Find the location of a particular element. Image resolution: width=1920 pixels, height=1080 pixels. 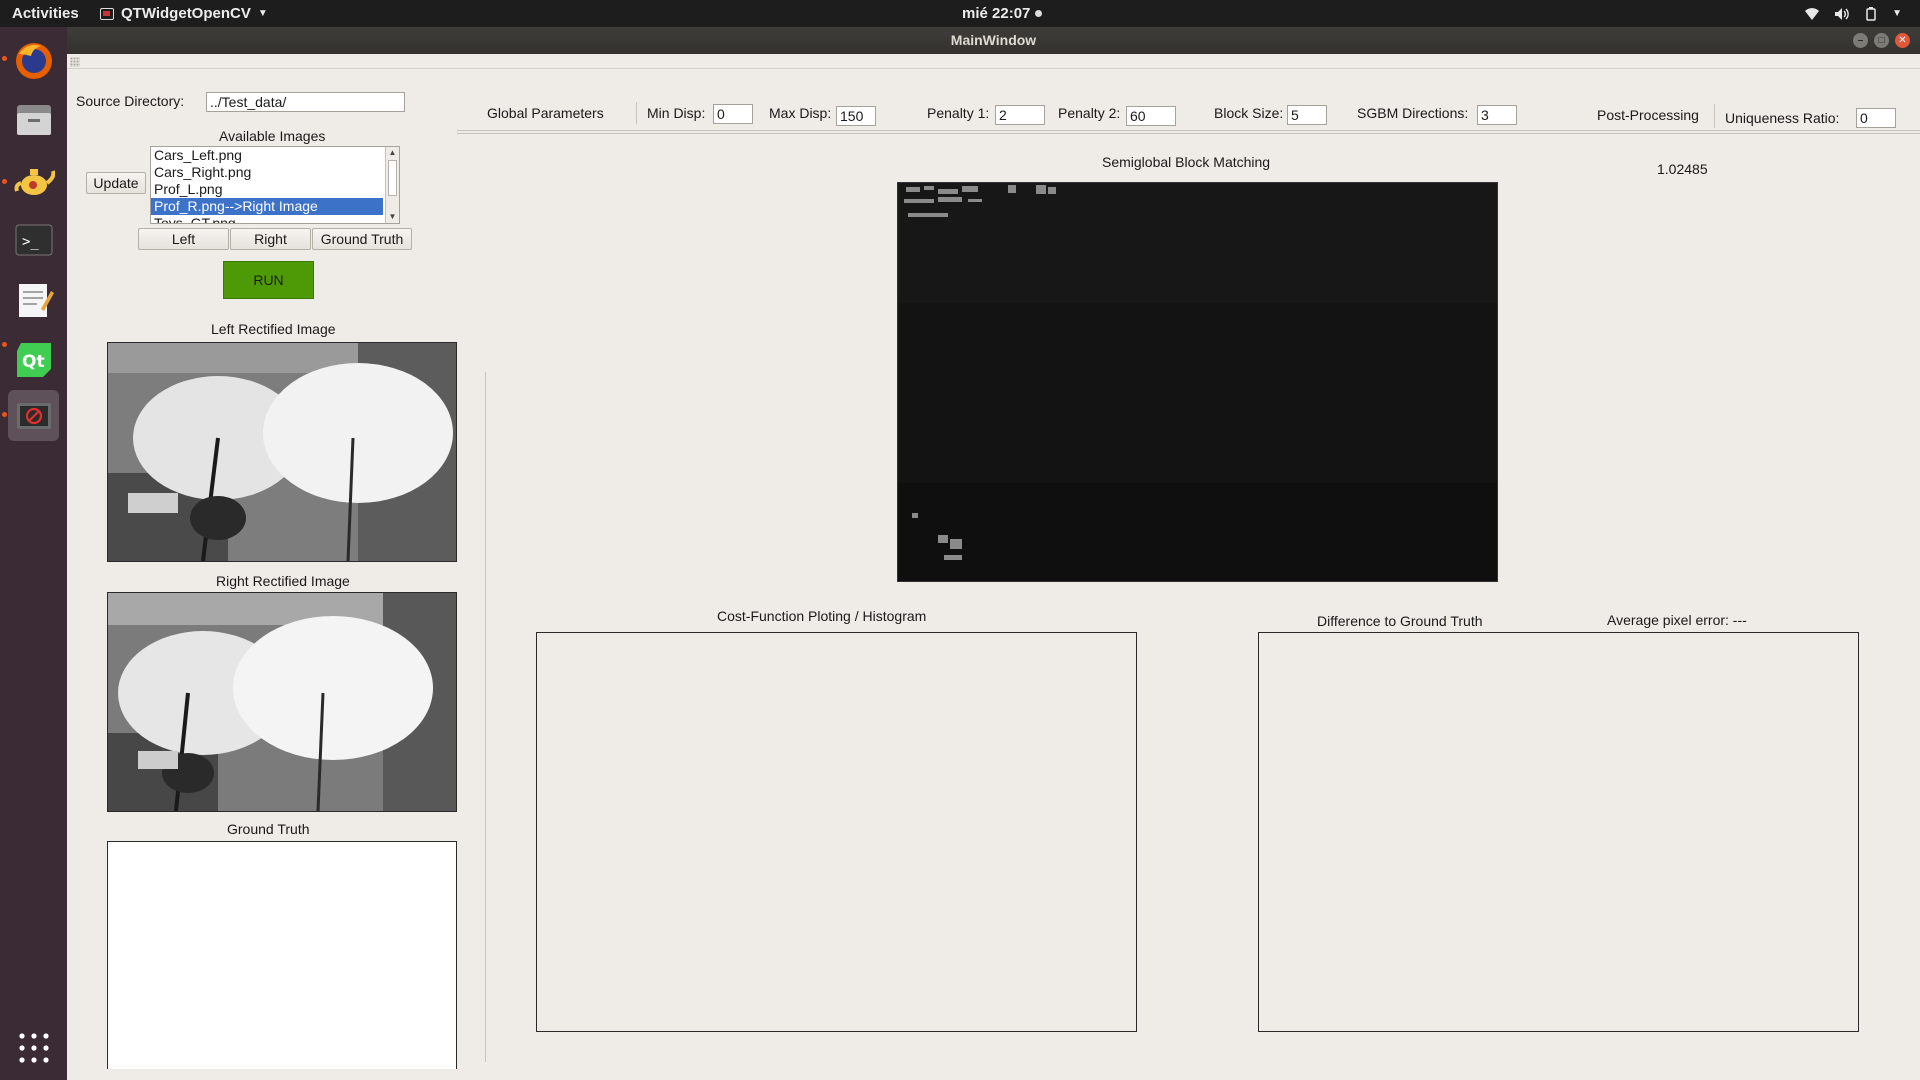

menu-bar is located at coordinates (993, 61).